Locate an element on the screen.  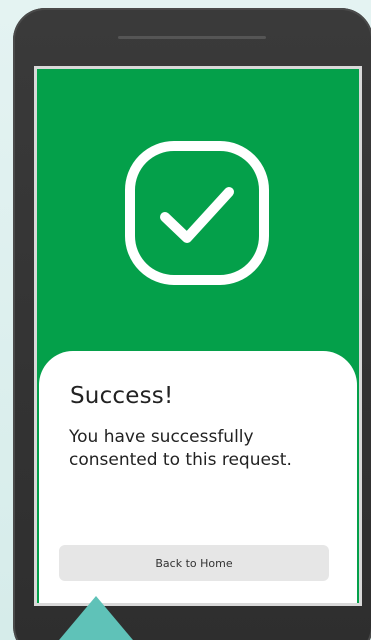
success-title: Success! is located at coordinates (122, 396).